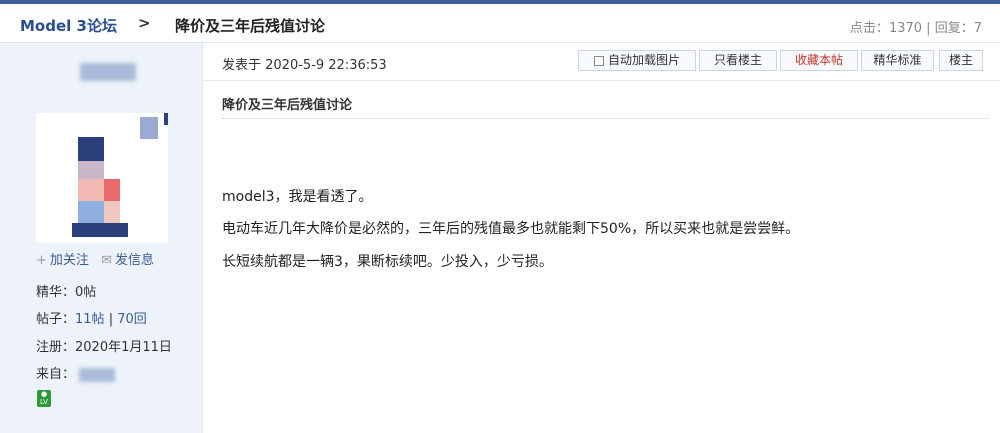 The image size is (1000, 433). I want to click on essence-standard-button: 精华标准, so click(897, 60).